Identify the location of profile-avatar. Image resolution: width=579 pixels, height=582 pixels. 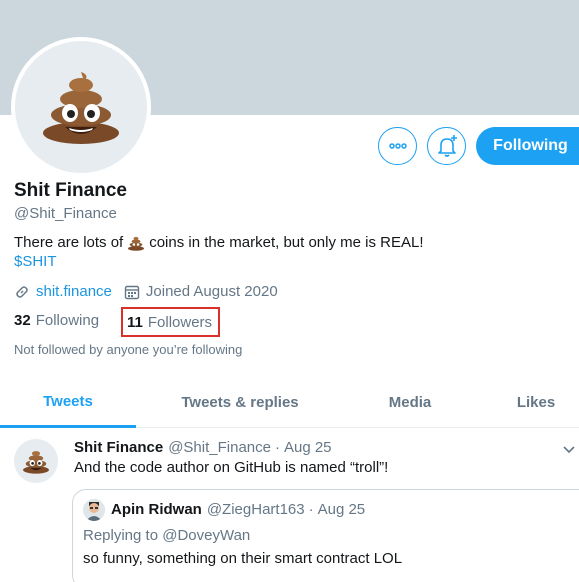
(81, 107).